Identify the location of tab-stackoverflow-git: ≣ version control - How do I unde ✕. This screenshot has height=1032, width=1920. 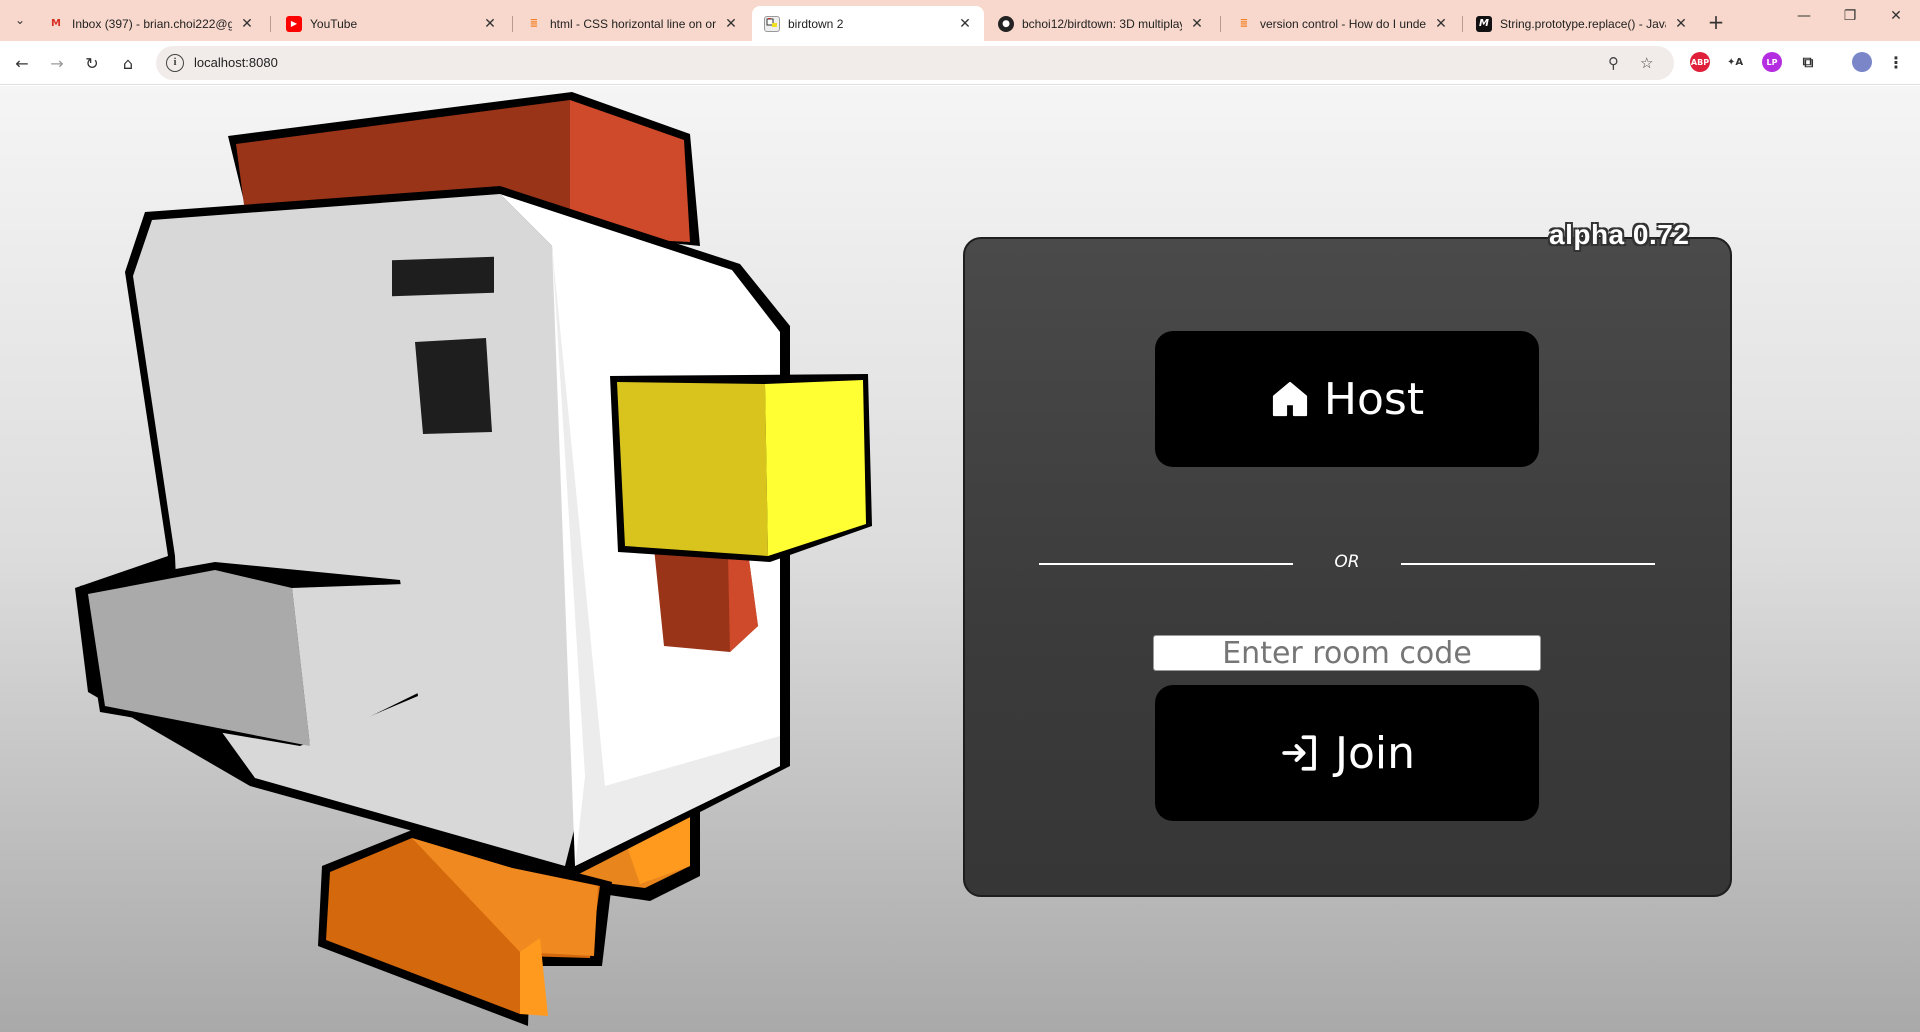
(1342, 23).